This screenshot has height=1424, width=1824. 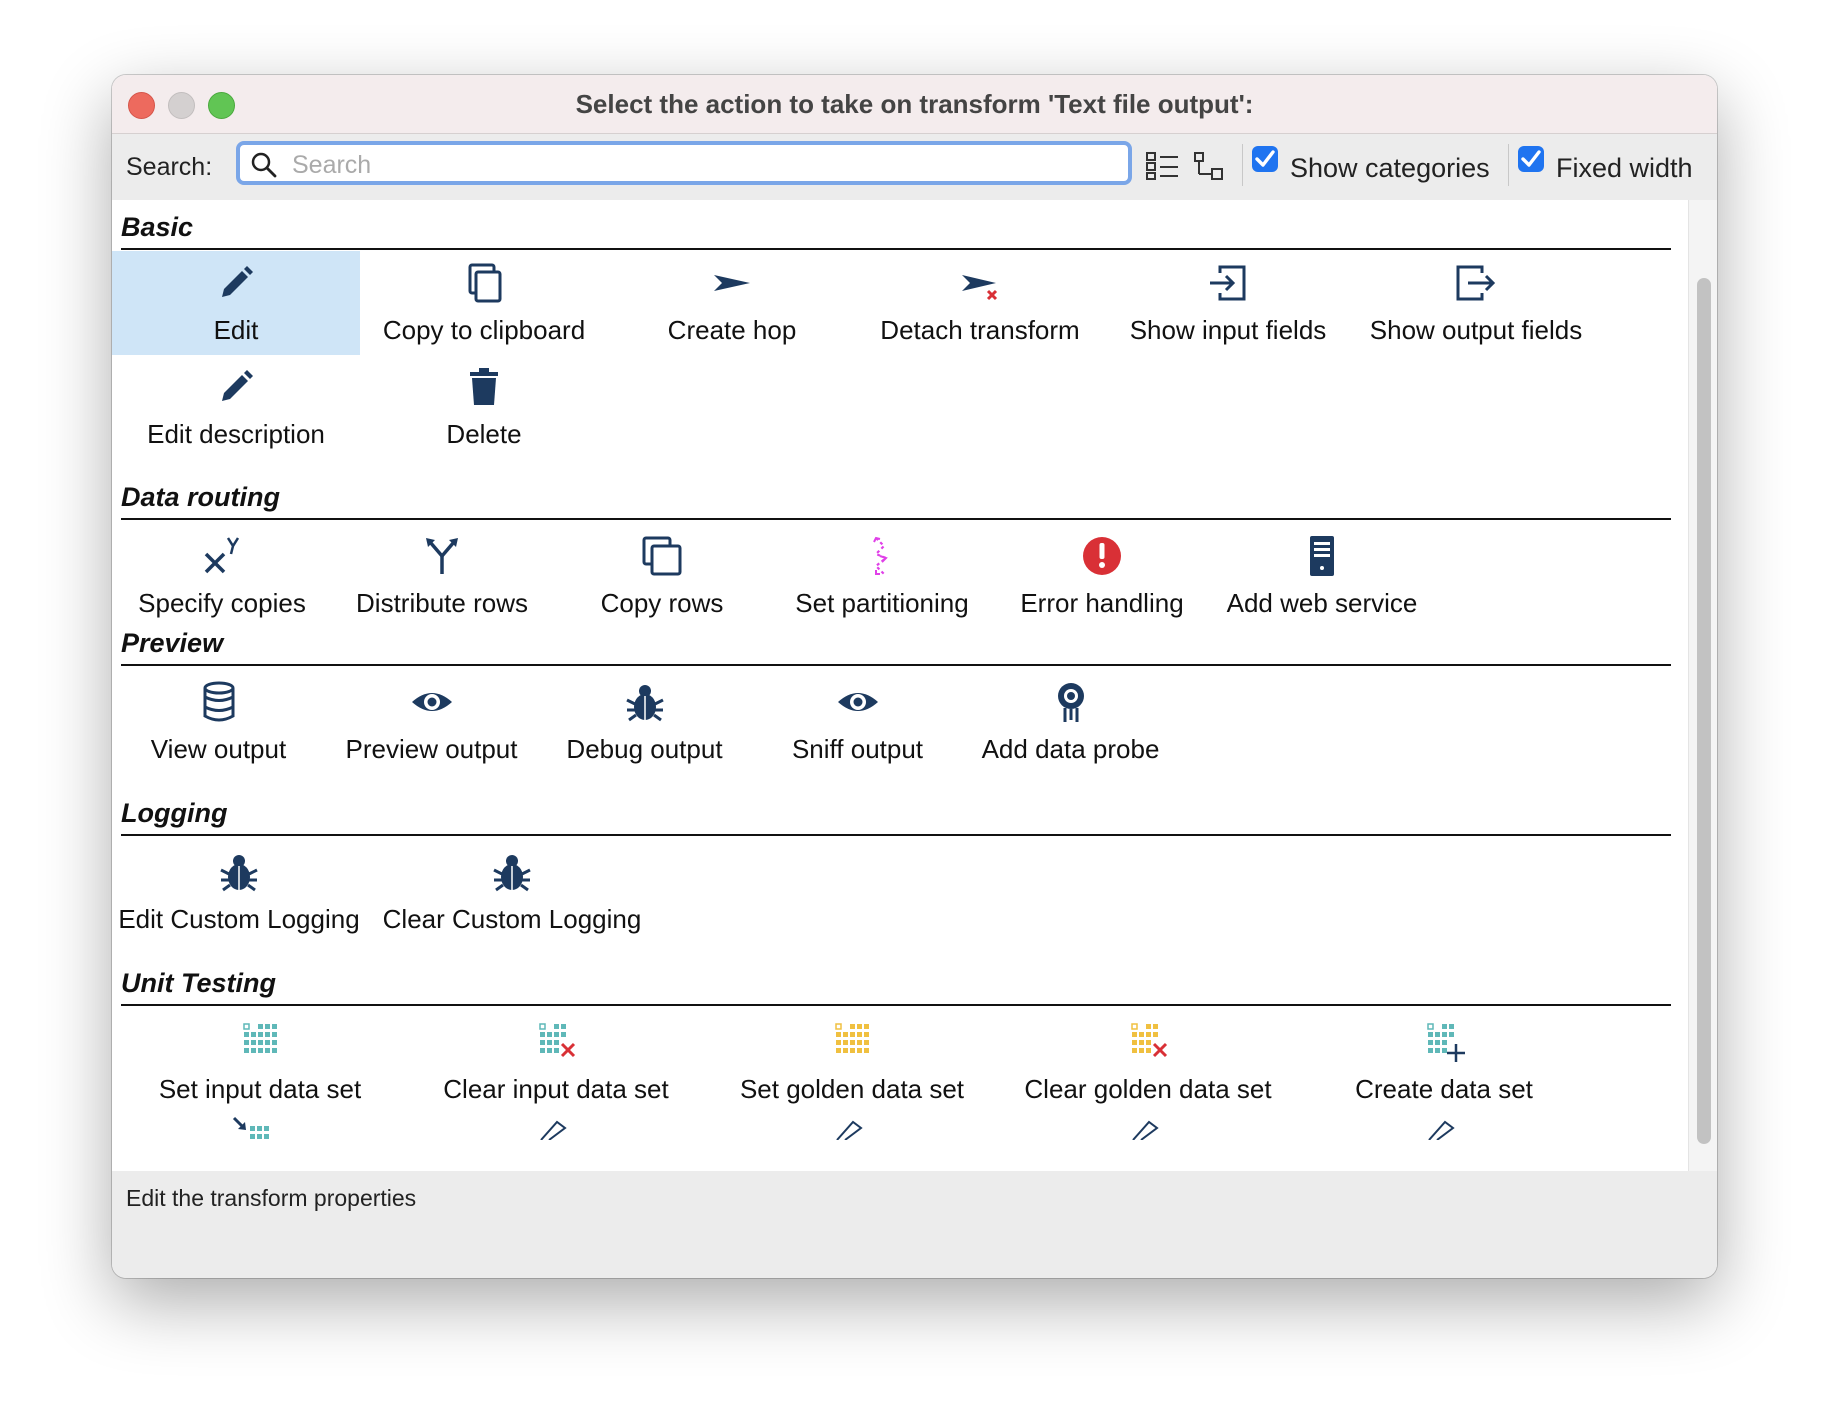 I want to click on fixed-width-label: Fixed width, so click(x=1624, y=168).